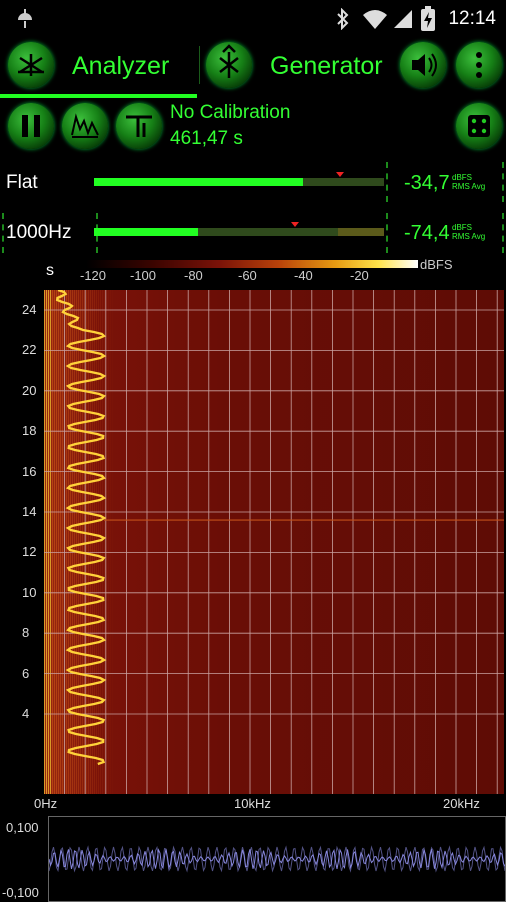  What do you see at coordinates (31, 65) in the screenshot?
I see `analyzer-tab-icon` at bounding box center [31, 65].